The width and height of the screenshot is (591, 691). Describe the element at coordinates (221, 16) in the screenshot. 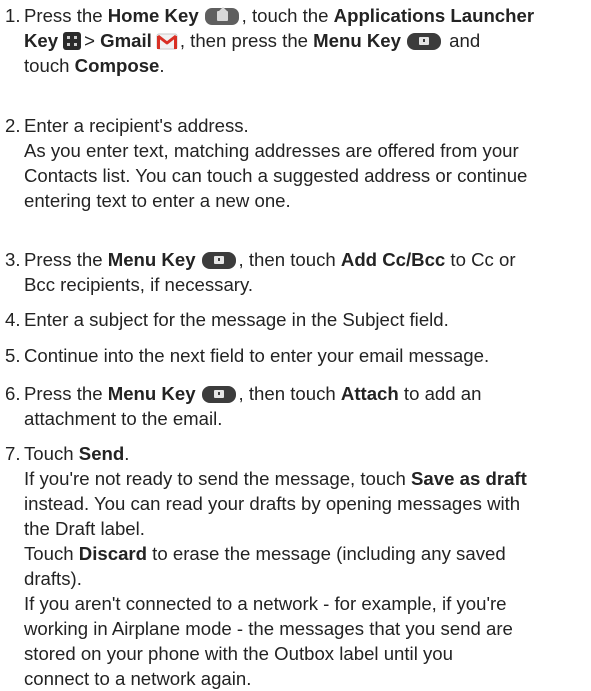

I see `home-key-icon` at that location.